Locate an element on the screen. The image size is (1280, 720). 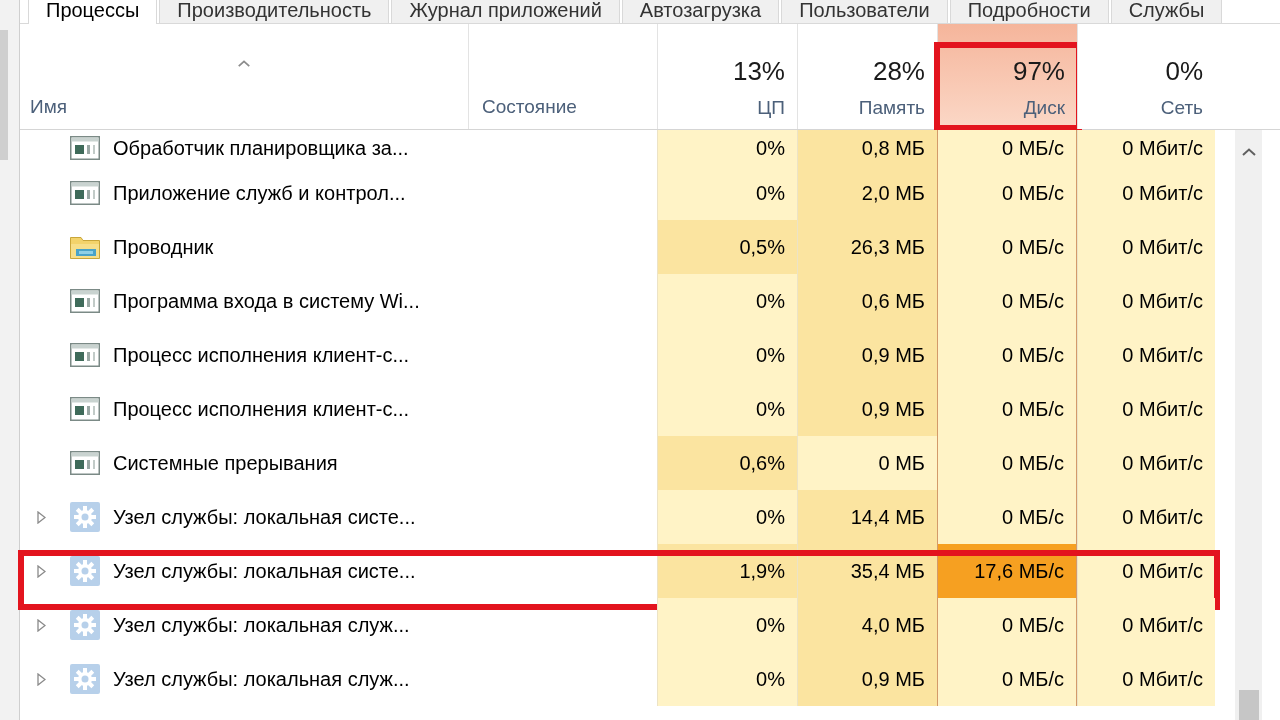
folder-icon is located at coordinates (85, 247).